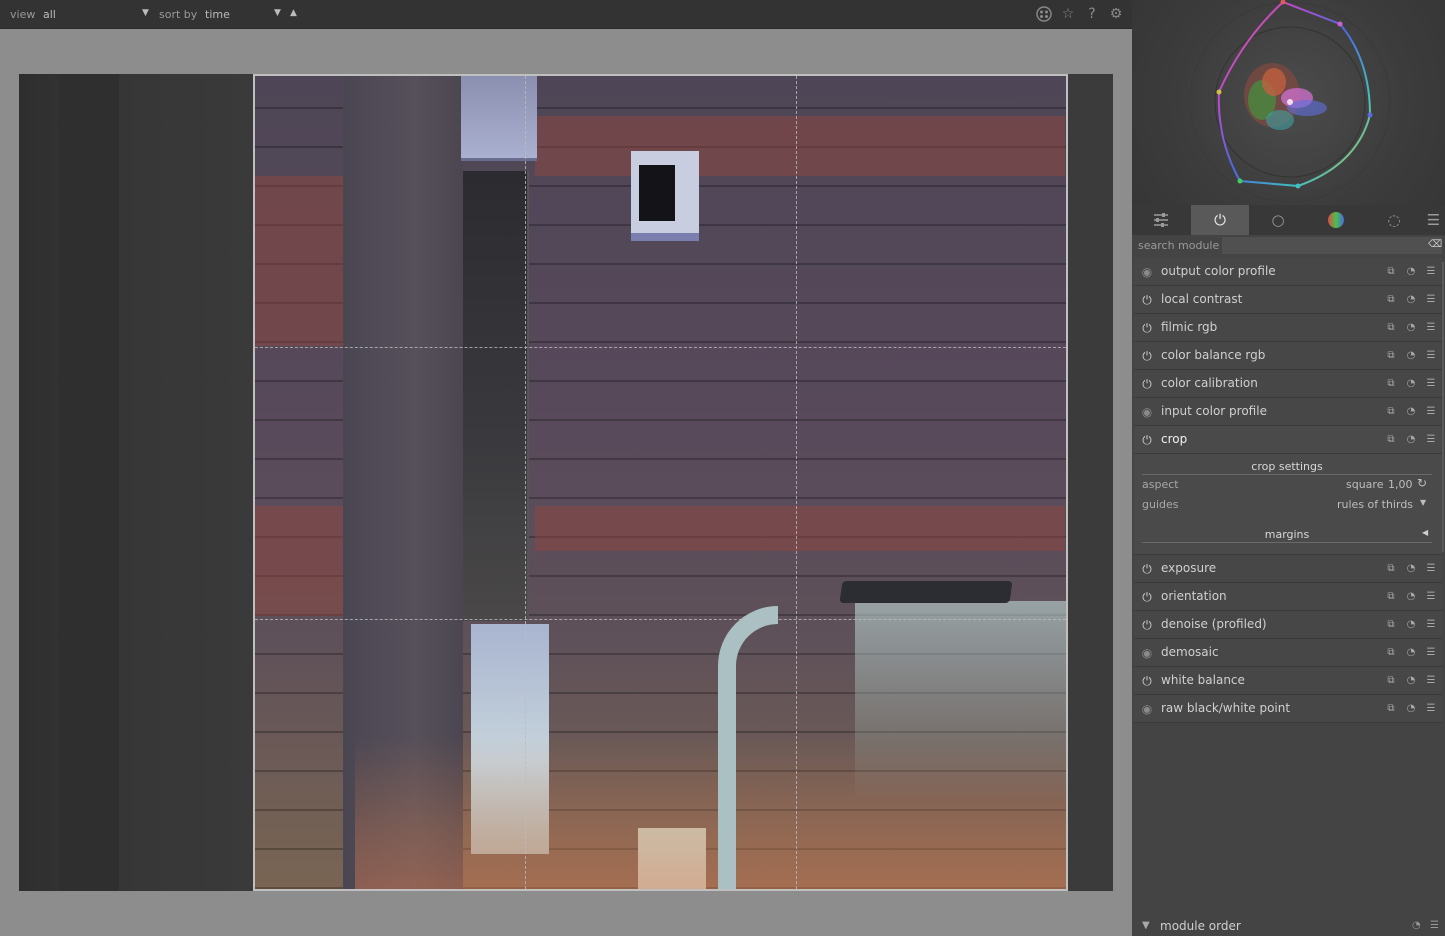  Describe the element at coordinates (1288, 440) in the screenshot. I see `module-crop: ⏻ crop ⧉ ◔ ☰` at that location.